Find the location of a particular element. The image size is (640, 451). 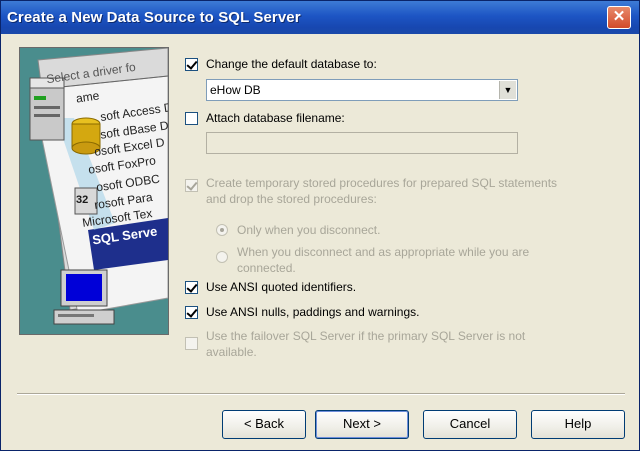

attach-filename-input is located at coordinates (362, 143).